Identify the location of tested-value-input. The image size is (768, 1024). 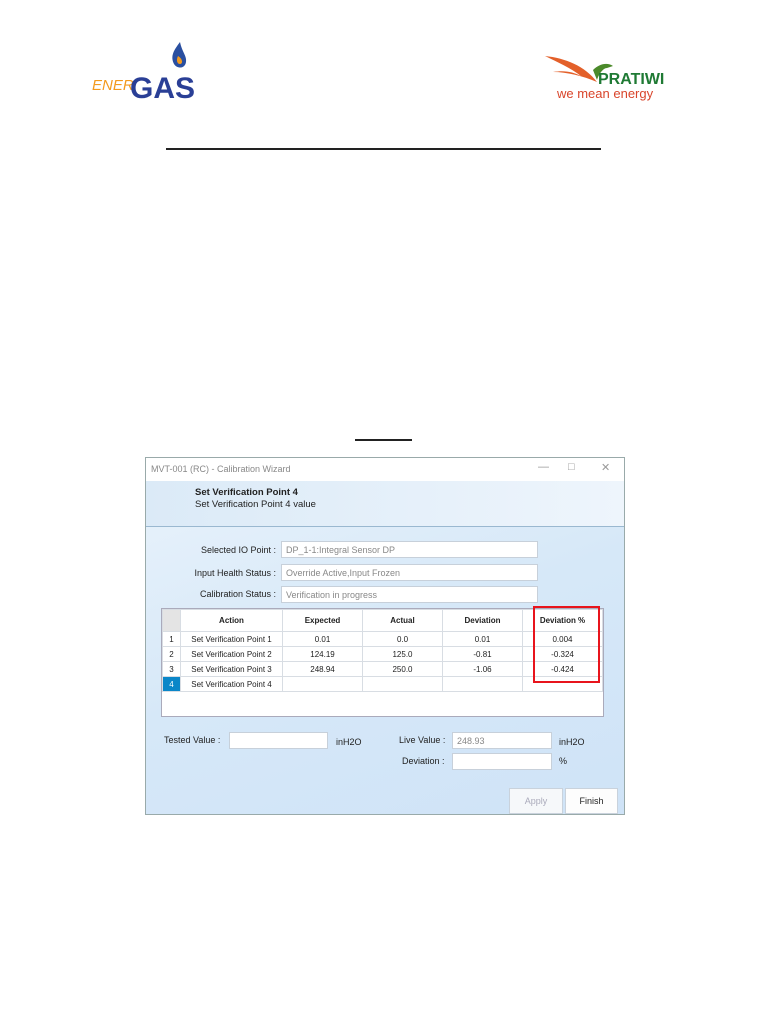
(278, 740).